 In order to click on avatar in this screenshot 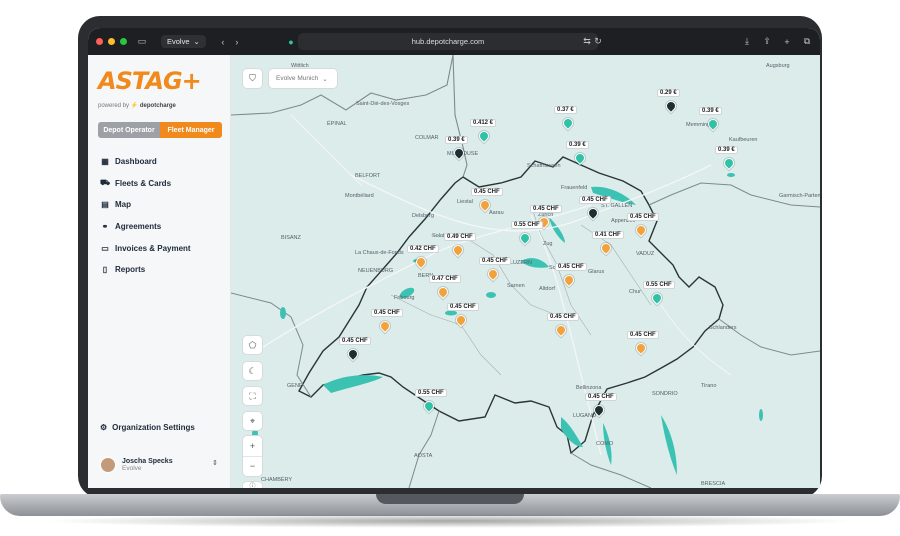, I will do `click(108, 465)`.